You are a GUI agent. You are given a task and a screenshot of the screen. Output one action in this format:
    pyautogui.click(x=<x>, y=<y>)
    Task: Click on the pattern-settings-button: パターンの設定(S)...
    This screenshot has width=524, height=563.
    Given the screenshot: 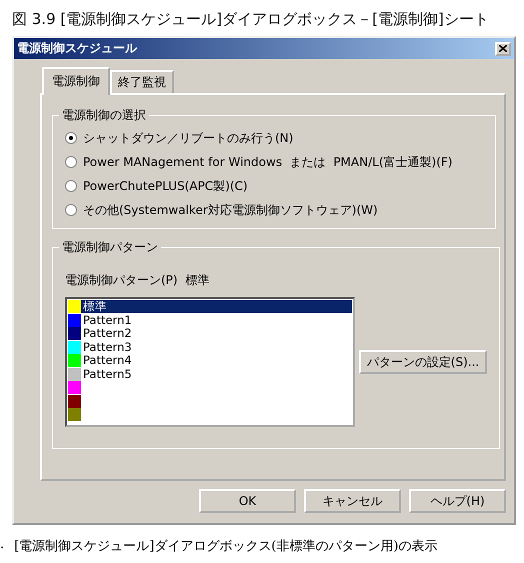 What is the action you would take?
    pyautogui.click(x=423, y=362)
    